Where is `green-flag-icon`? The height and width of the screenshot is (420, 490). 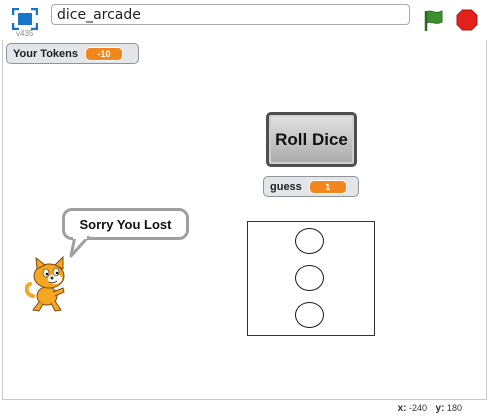
green-flag-icon is located at coordinates (434, 20).